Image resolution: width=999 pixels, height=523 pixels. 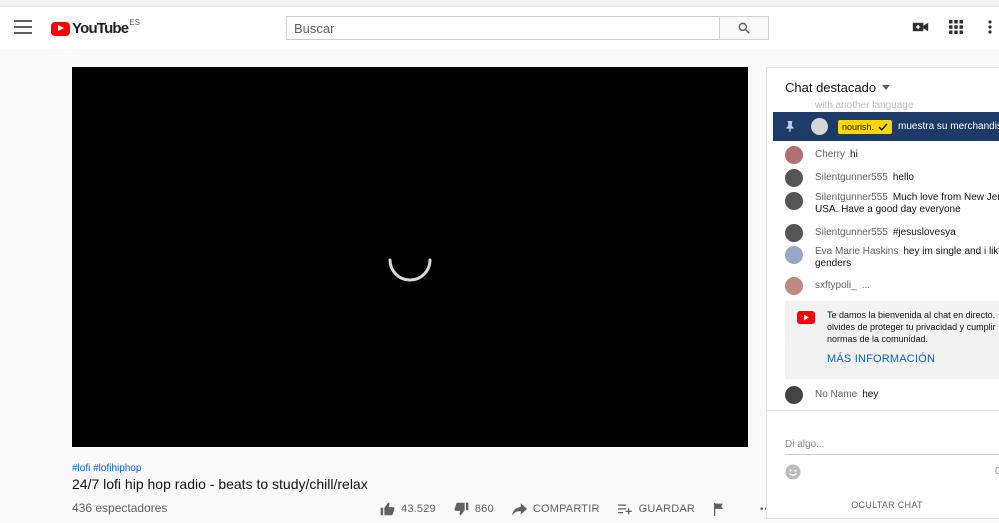 I want to click on save-label: GUARDAR, so click(x=667, y=509).